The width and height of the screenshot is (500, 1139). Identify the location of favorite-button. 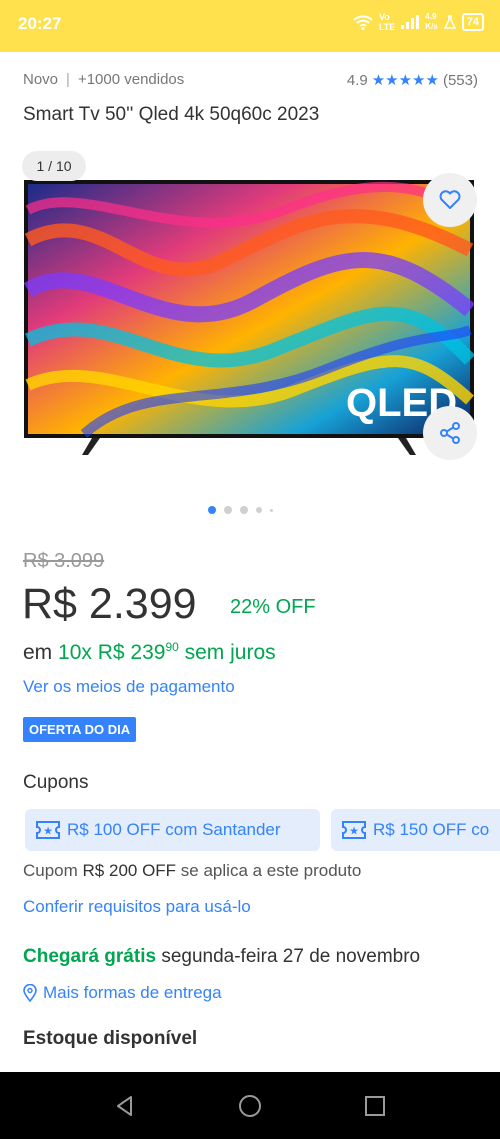
(450, 200).